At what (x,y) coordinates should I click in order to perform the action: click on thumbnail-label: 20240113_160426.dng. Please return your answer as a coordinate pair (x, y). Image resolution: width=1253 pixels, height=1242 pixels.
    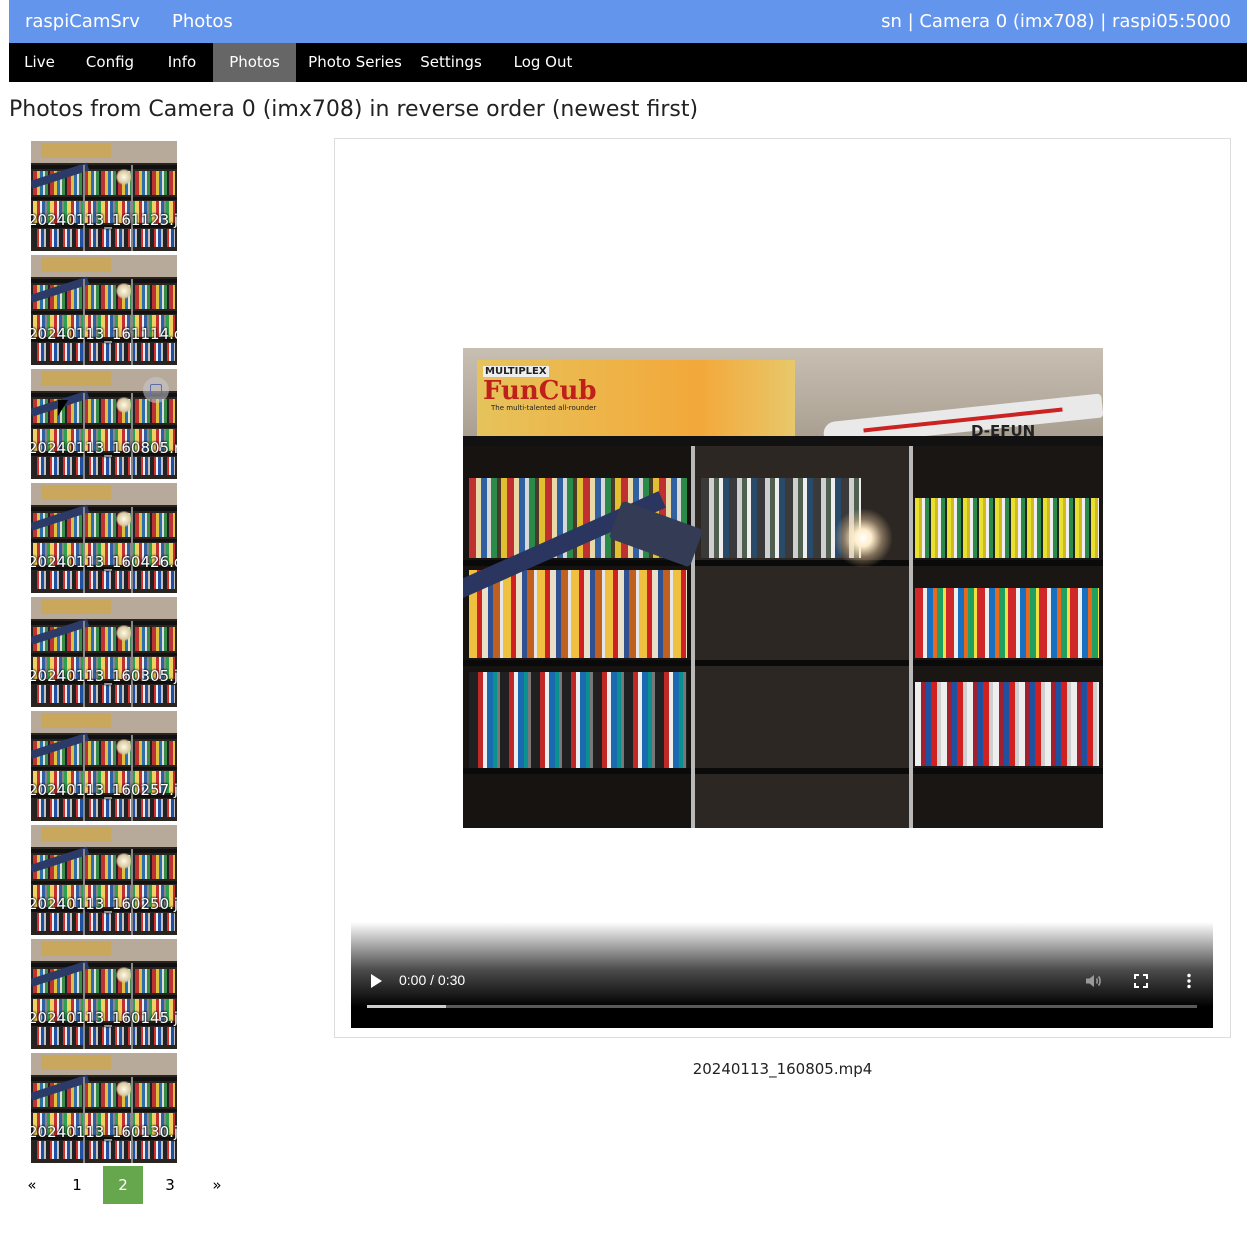
    Looking at the image, I should click on (104, 562).